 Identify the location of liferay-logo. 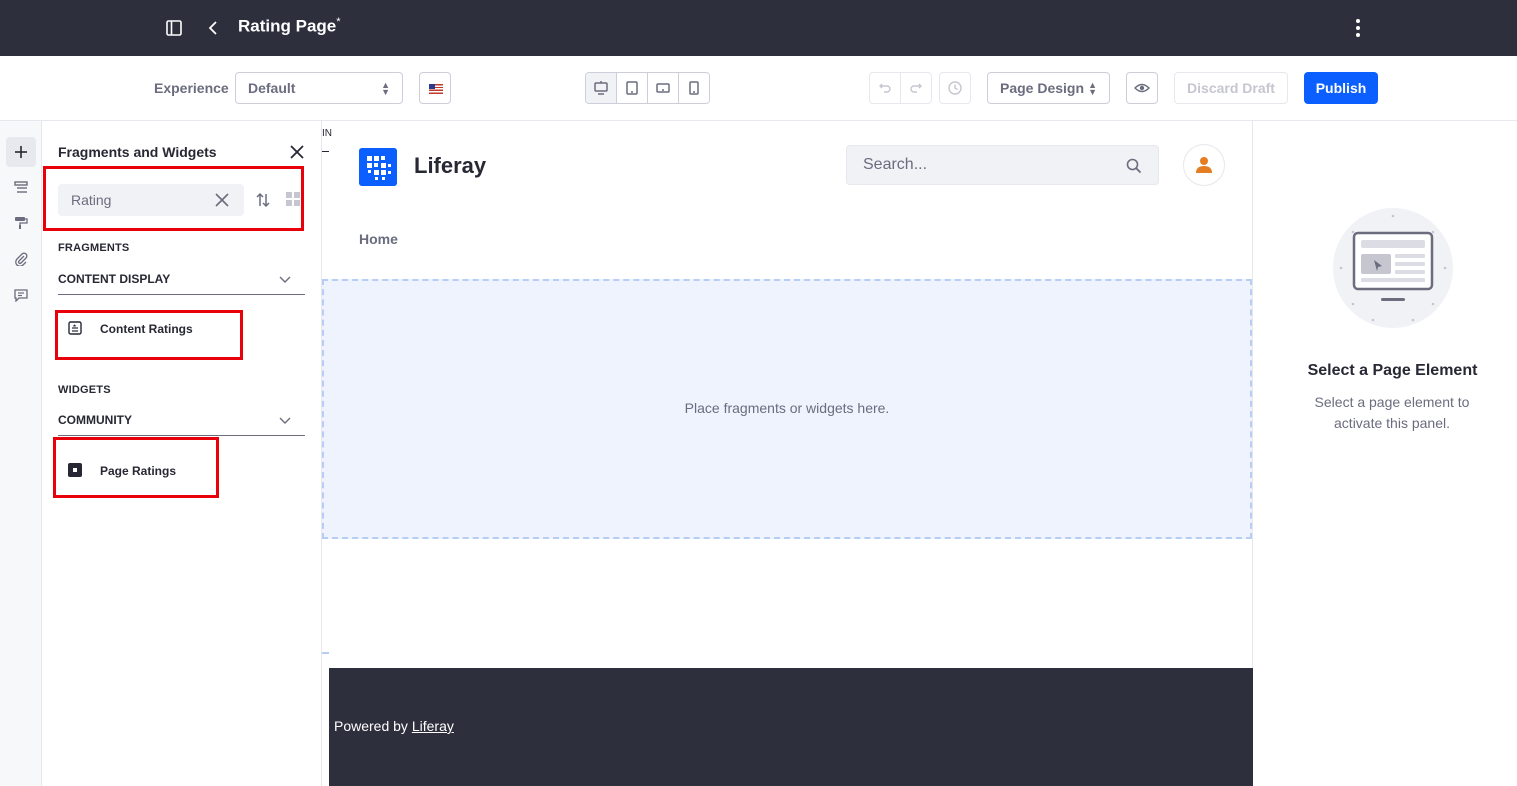
(378, 167).